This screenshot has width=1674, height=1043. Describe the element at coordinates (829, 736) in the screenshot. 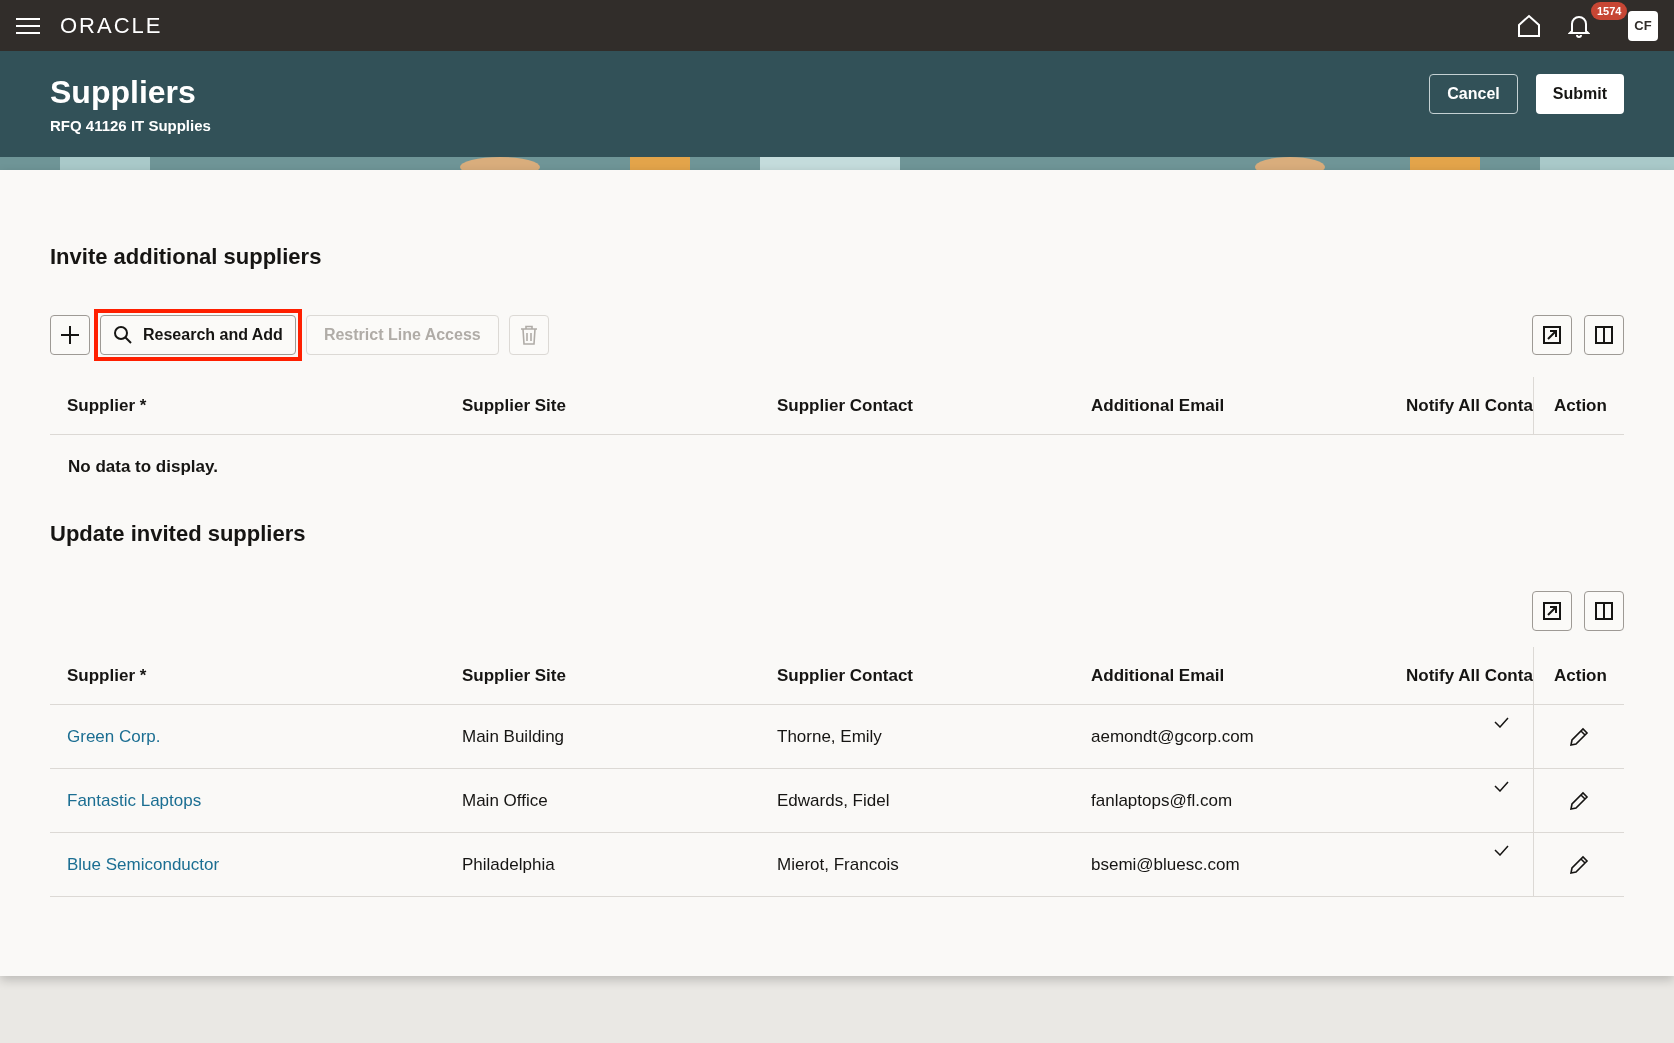

I see `supplier-contact: Thorne, Emily` at that location.